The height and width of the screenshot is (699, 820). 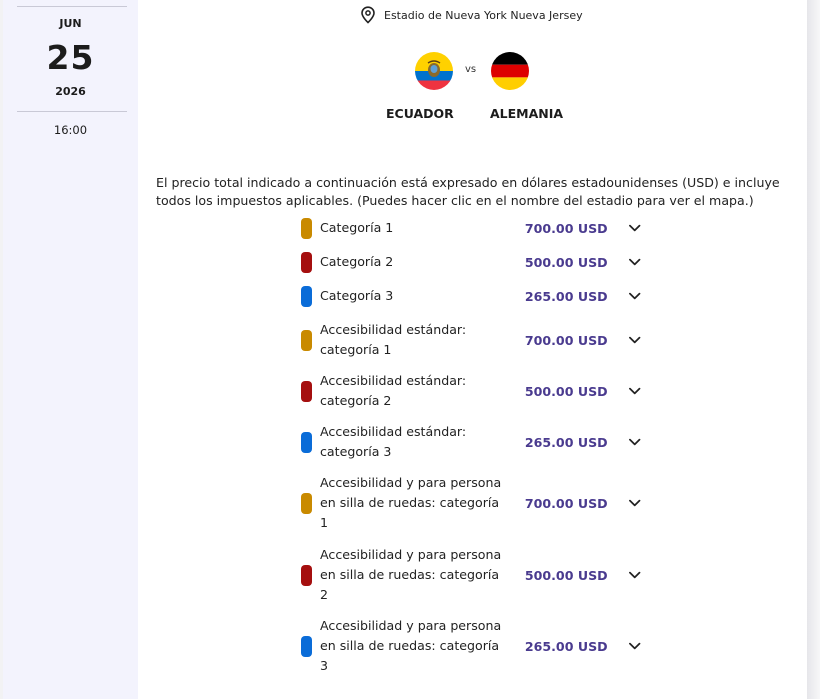 What do you see at coordinates (471, 296) in the screenshot?
I see `category-row: Categoría 3 265.00 USD` at bounding box center [471, 296].